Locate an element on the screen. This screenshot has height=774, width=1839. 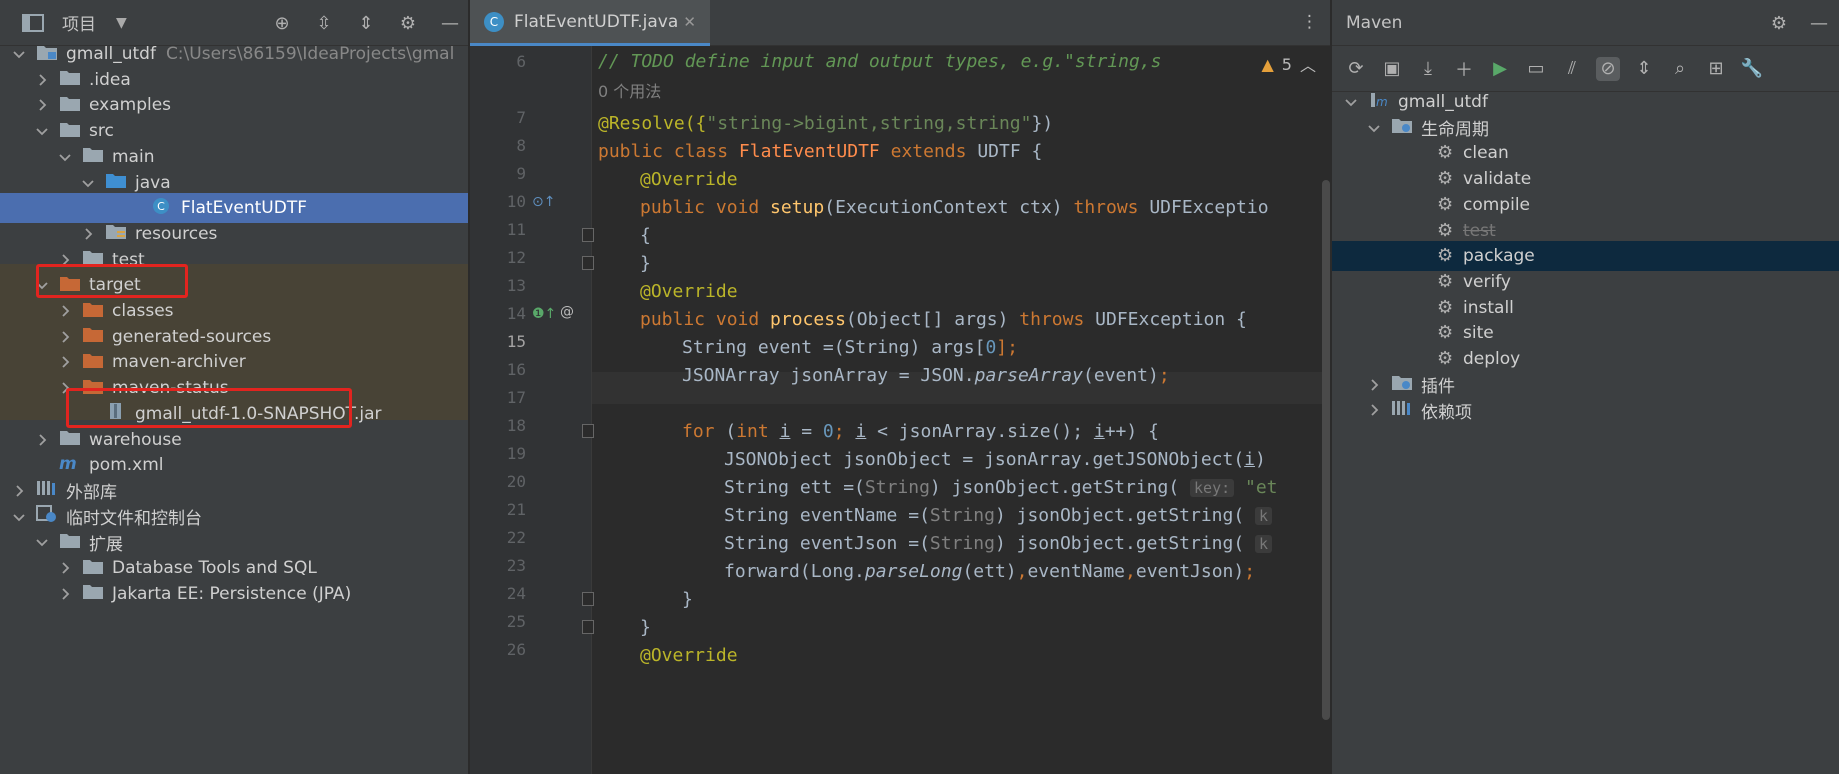
more-icon: ⋮ is located at coordinates (1309, 22).